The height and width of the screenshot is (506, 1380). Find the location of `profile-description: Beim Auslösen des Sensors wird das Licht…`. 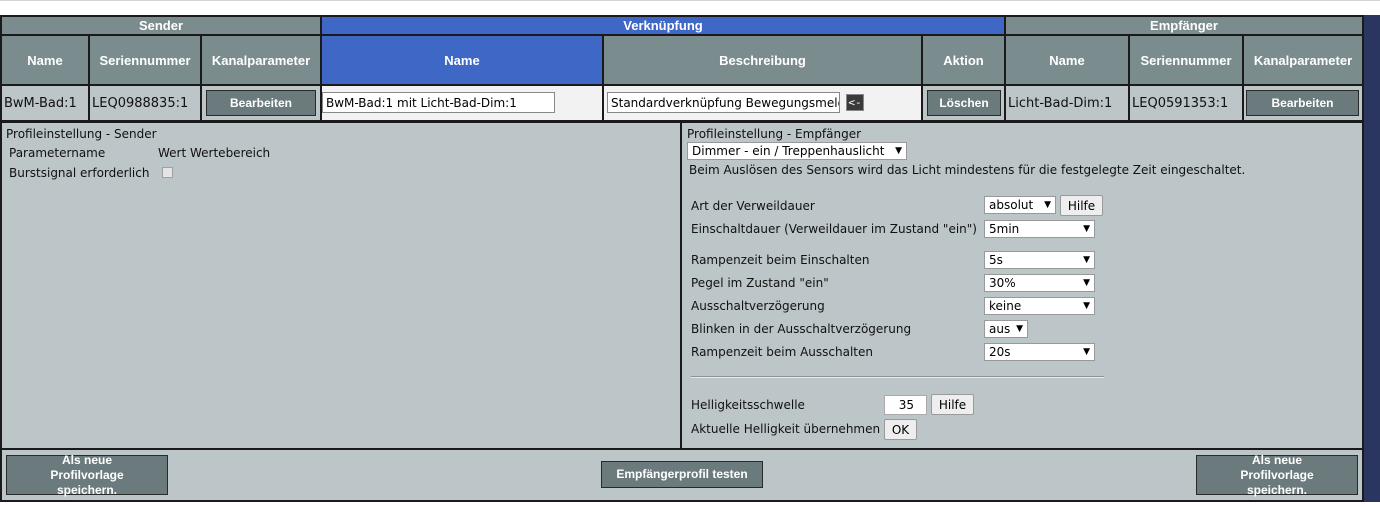

profile-description: Beim Auslösen des Sensors wird das Licht… is located at coordinates (967, 170).